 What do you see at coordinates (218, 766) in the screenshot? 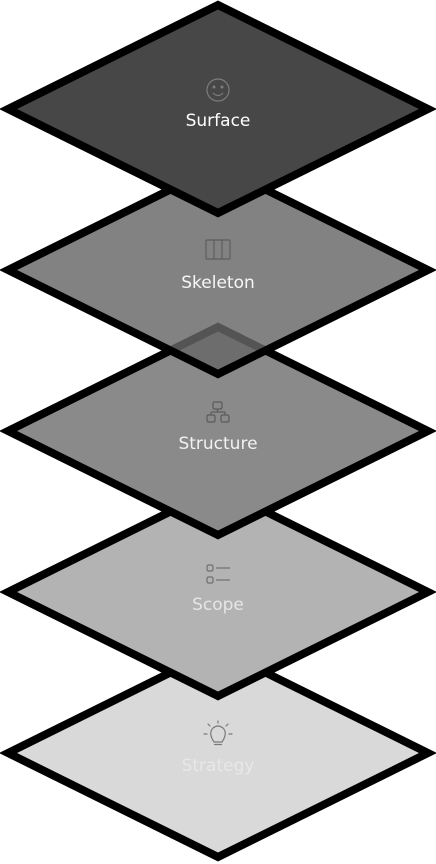
I see `layer-strategy-label: Strategy` at bounding box center [218, 766].